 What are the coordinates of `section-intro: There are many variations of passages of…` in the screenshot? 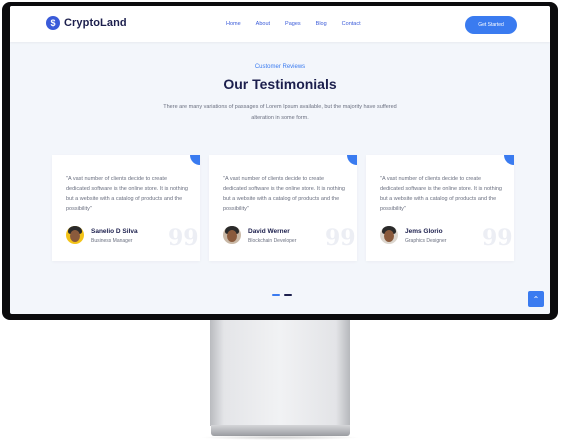 It's located at (280, 112).